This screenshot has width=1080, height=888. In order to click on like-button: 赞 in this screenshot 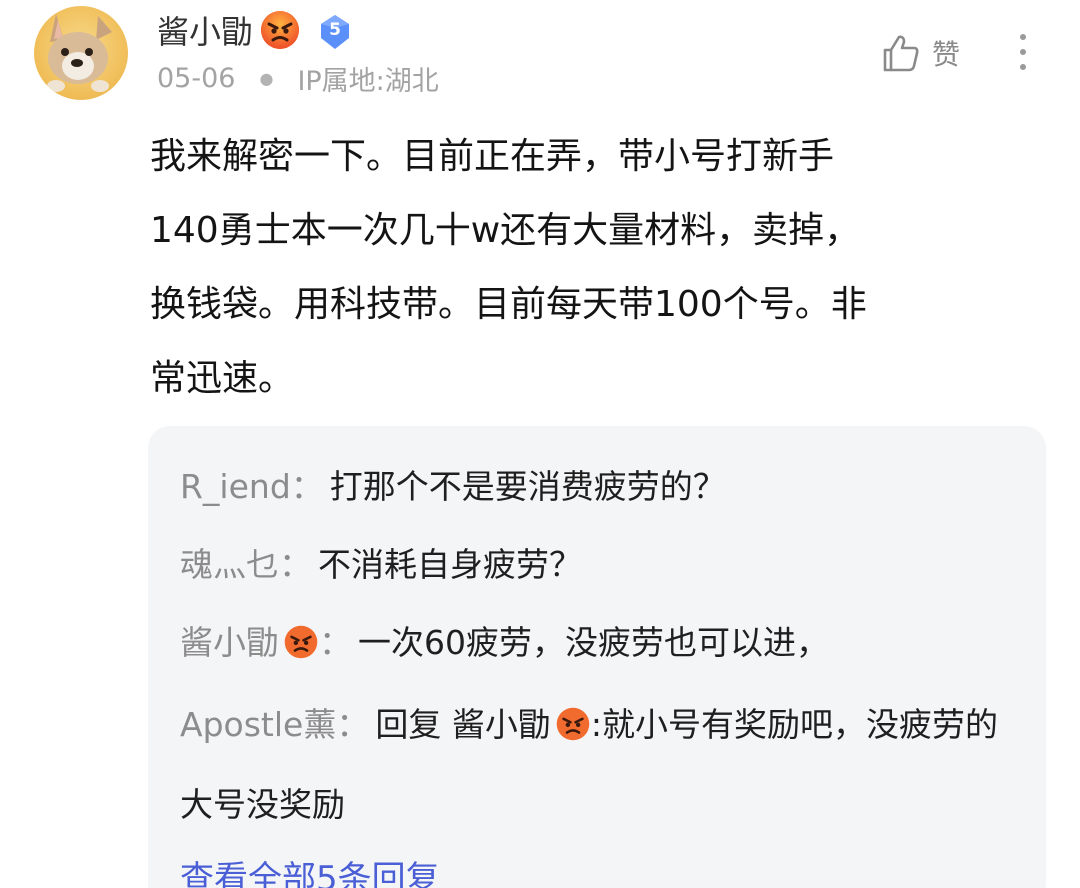, I will do `click(920, 53)`.